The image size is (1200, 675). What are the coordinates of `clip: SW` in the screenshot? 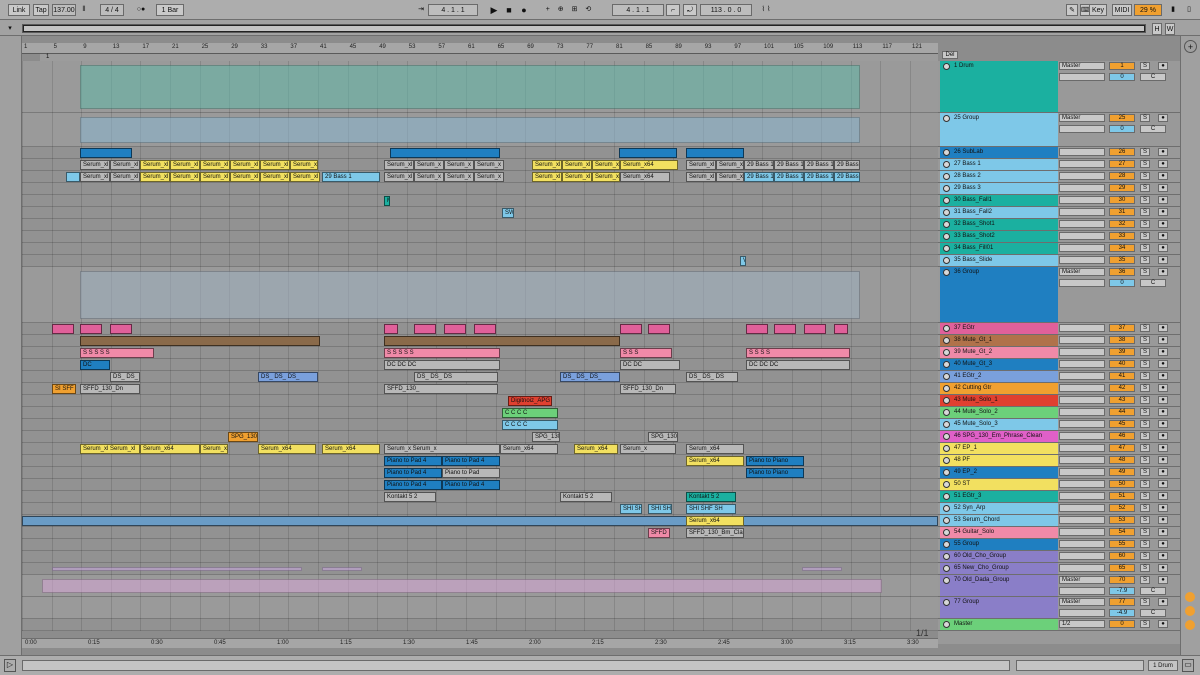 It's located at (508, 213).